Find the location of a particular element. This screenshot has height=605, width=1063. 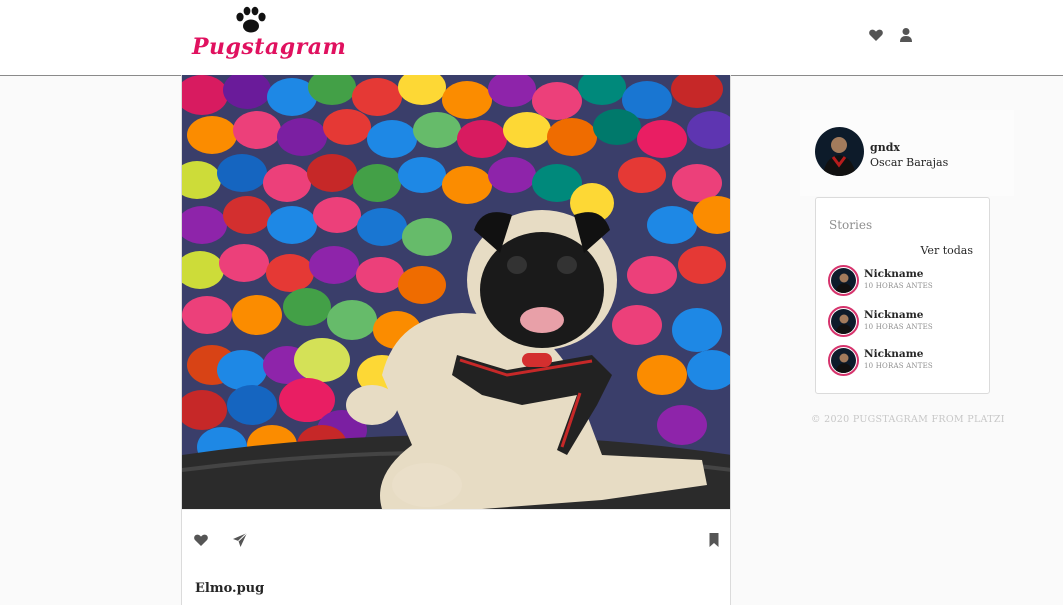

brand-name: Pugstagram is located at coordinates (269, 47).